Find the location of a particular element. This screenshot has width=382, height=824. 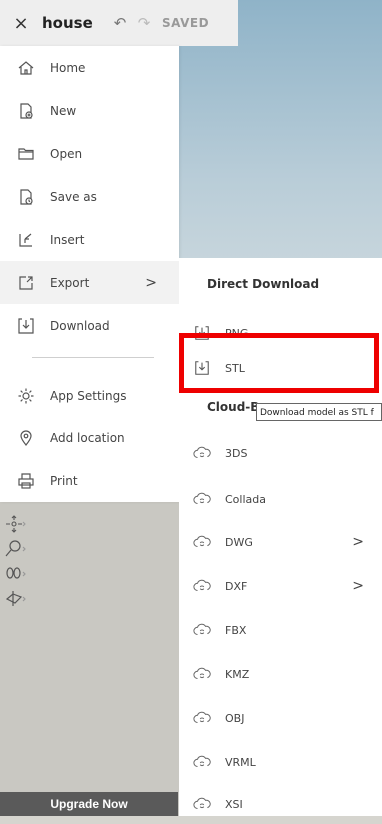

export-item-vrml: VRML is located at coordinates (280, 762).